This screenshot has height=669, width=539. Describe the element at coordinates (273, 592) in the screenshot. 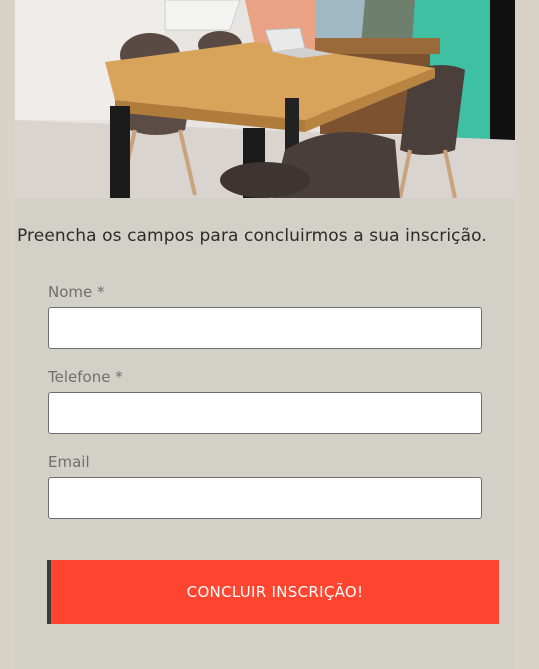

I see `submit-button: CONCLUIR INSCRIÇÃO!` at that location.